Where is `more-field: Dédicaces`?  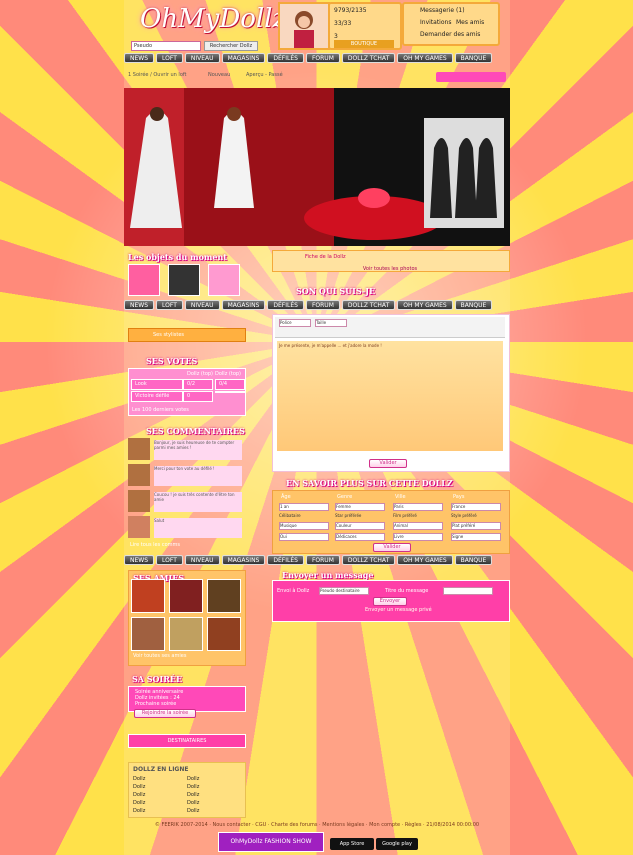
more-field: Dédicaces is located at coordinates (360, 537).